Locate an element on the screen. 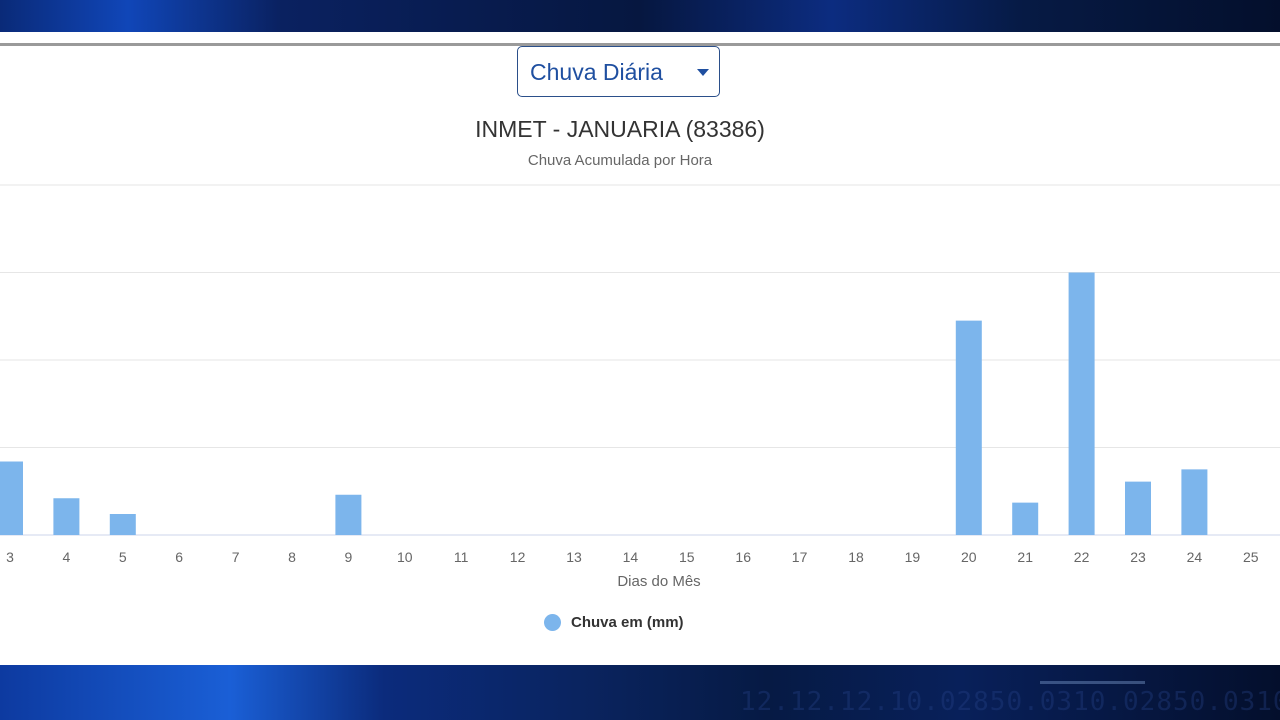  background-top-banner is located at coordinates (640, 16).